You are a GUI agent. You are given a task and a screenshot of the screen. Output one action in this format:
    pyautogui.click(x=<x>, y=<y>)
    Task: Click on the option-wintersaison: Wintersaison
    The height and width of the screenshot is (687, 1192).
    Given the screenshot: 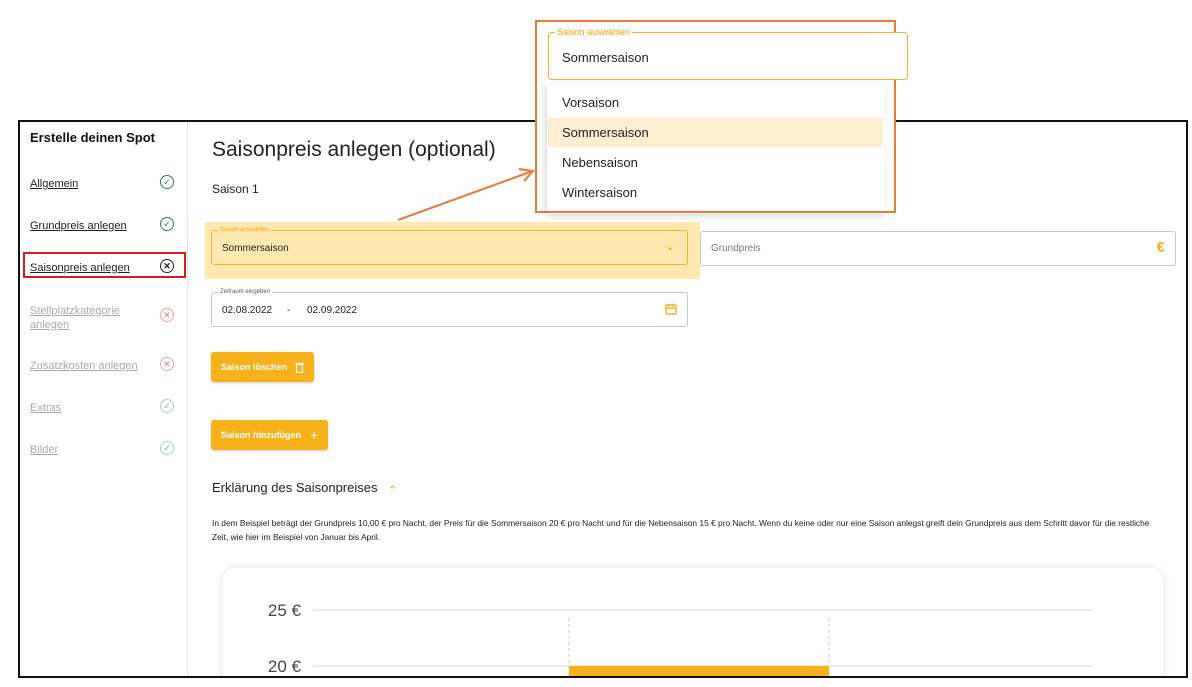 What is the action you would take?
    pyautogui.click(x=715, y=192)
    